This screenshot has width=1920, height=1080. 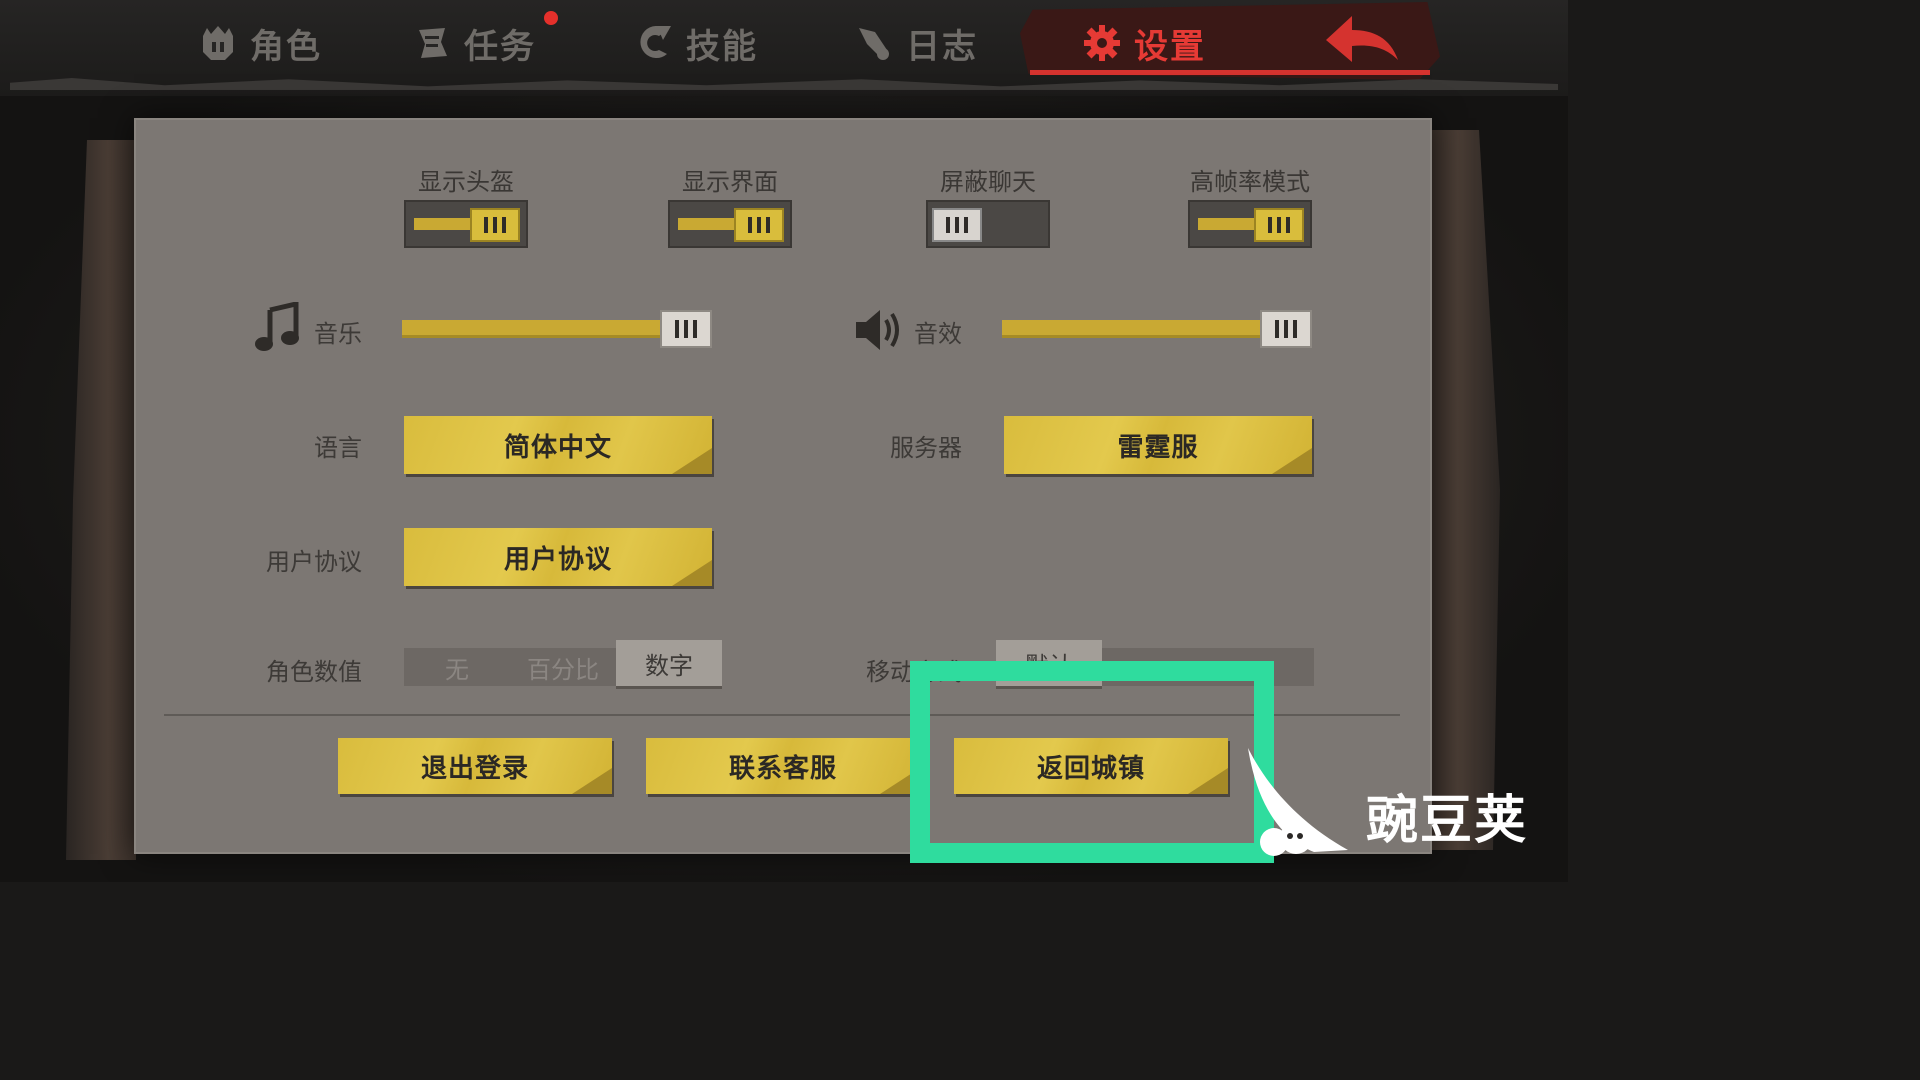 What do you see at coordinates (730, 224) in the screenshot?
I see `toggle-show-ui` at bounding box center [730, 224].